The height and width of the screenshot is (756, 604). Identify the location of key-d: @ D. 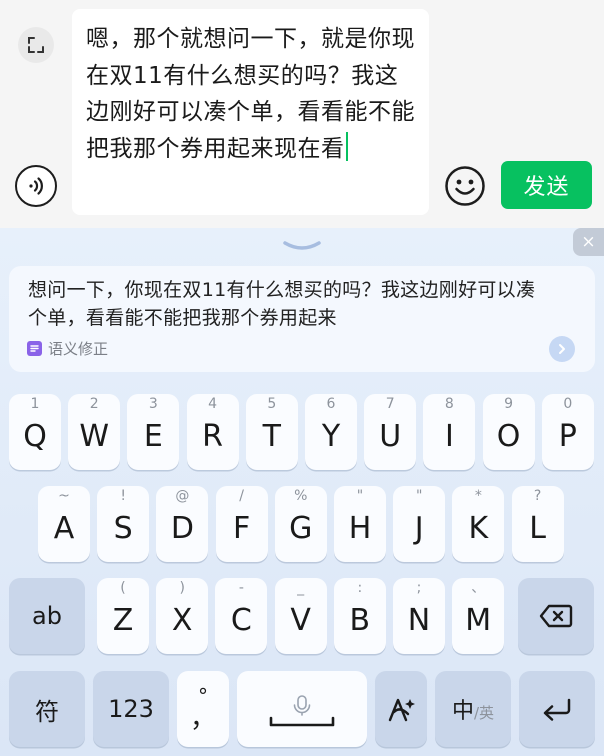
(182, 524).